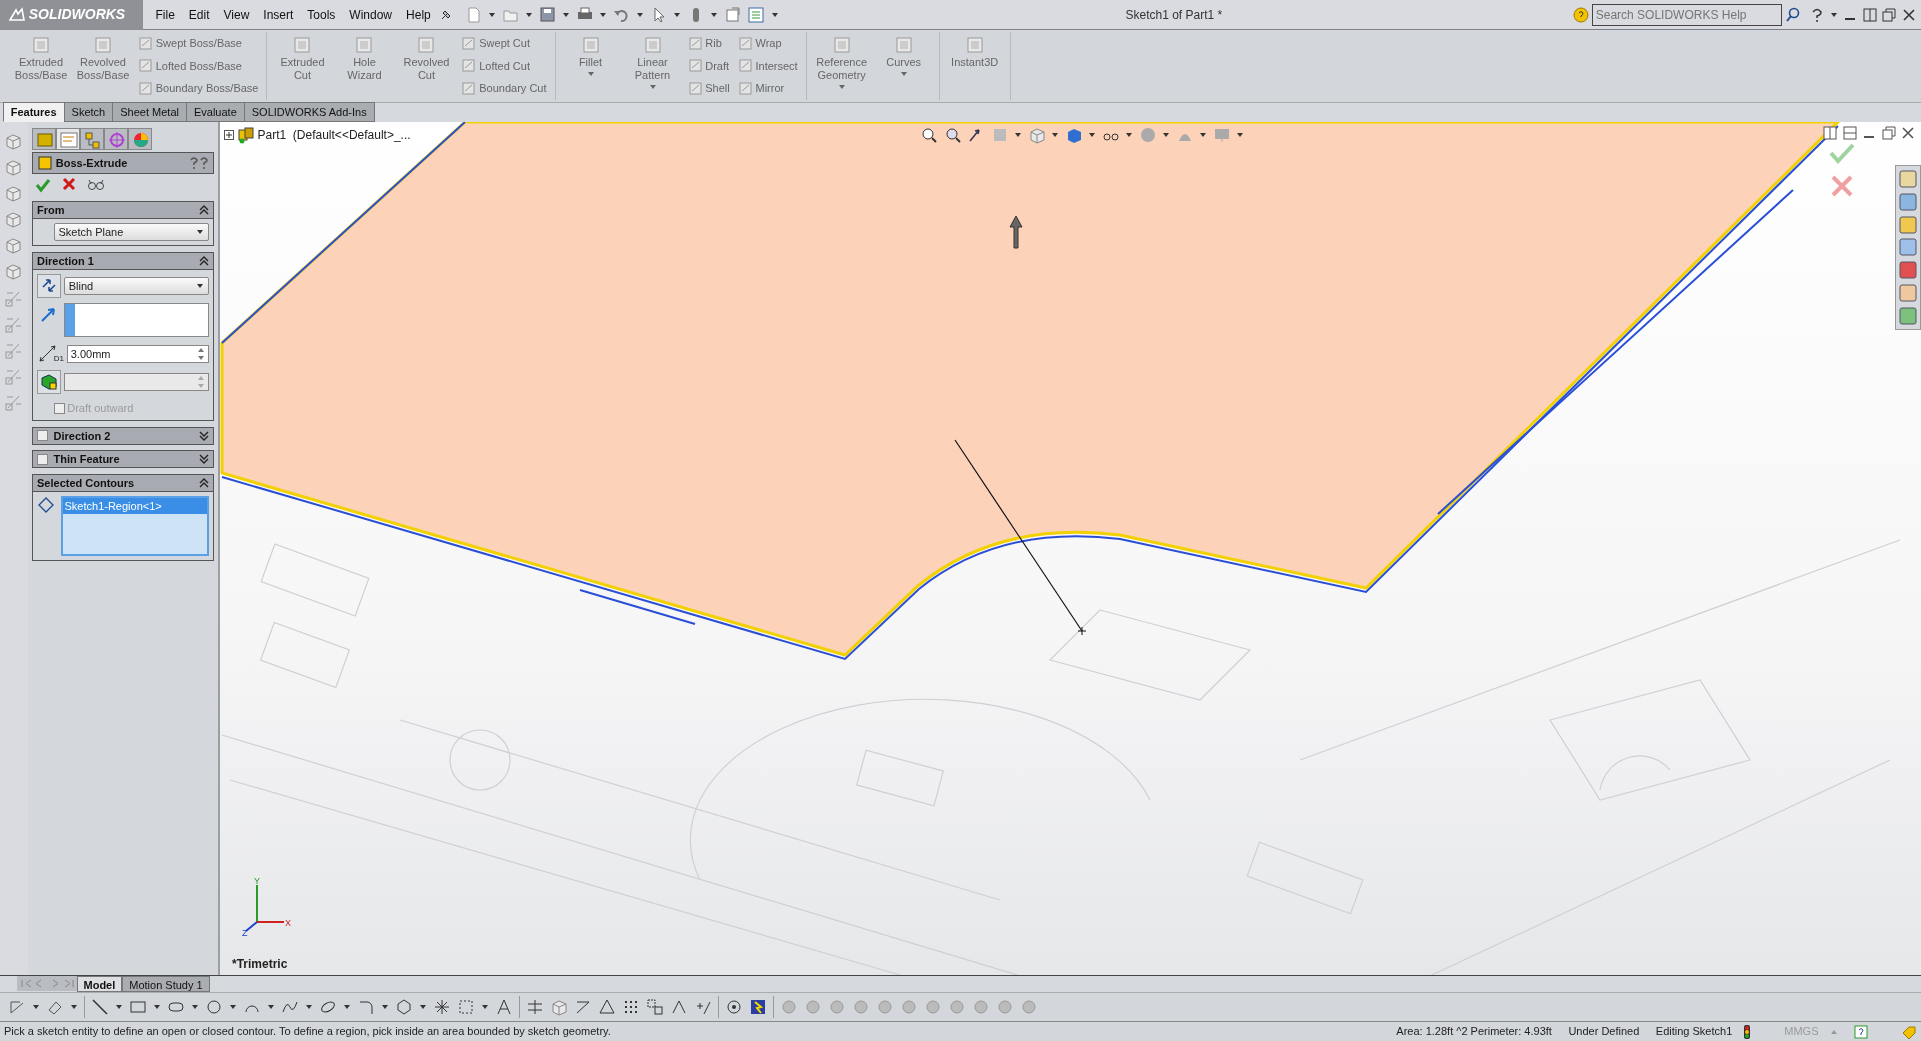 The width and height of the screenshot is (1921, 1041). Describe the element at coordinates (929, 135) in the screenshot. I see `zoom-to-fit-icon` at that location.